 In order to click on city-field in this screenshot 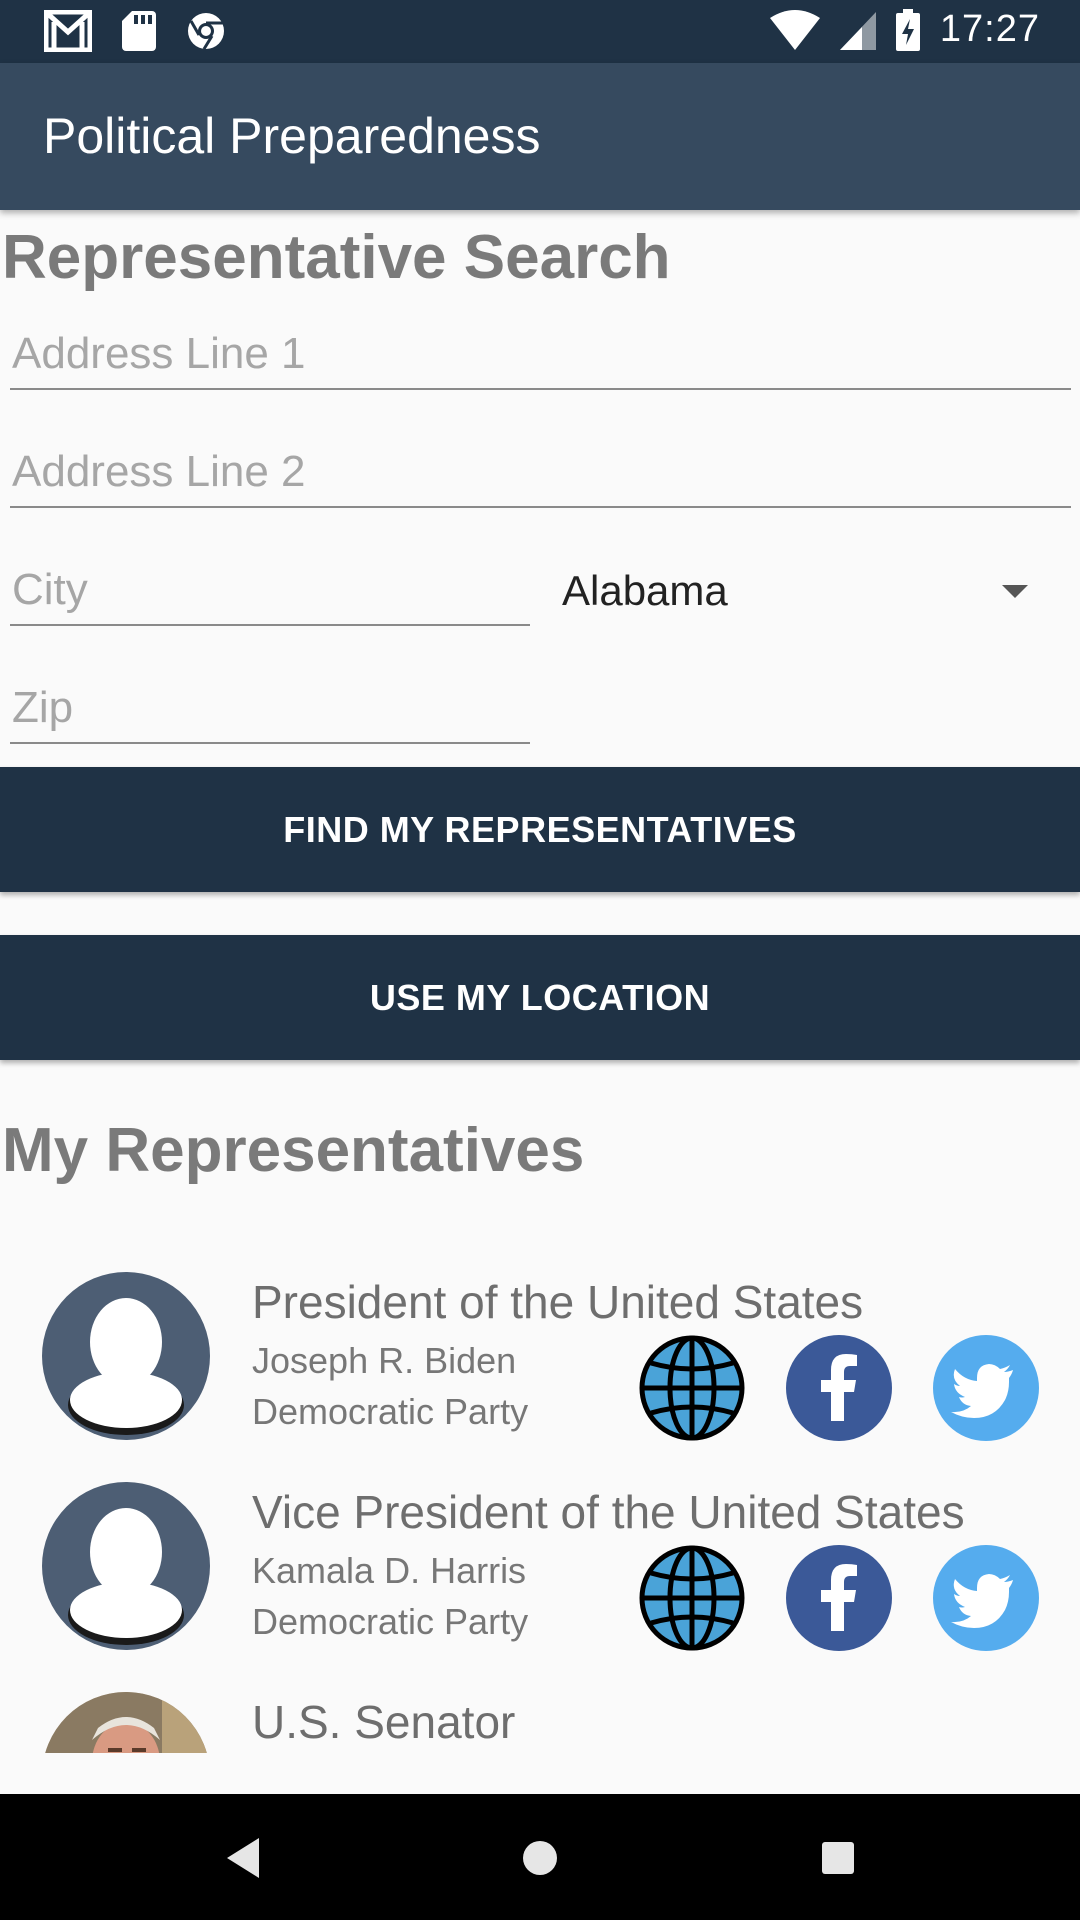, I will do `click(270, 591)`.